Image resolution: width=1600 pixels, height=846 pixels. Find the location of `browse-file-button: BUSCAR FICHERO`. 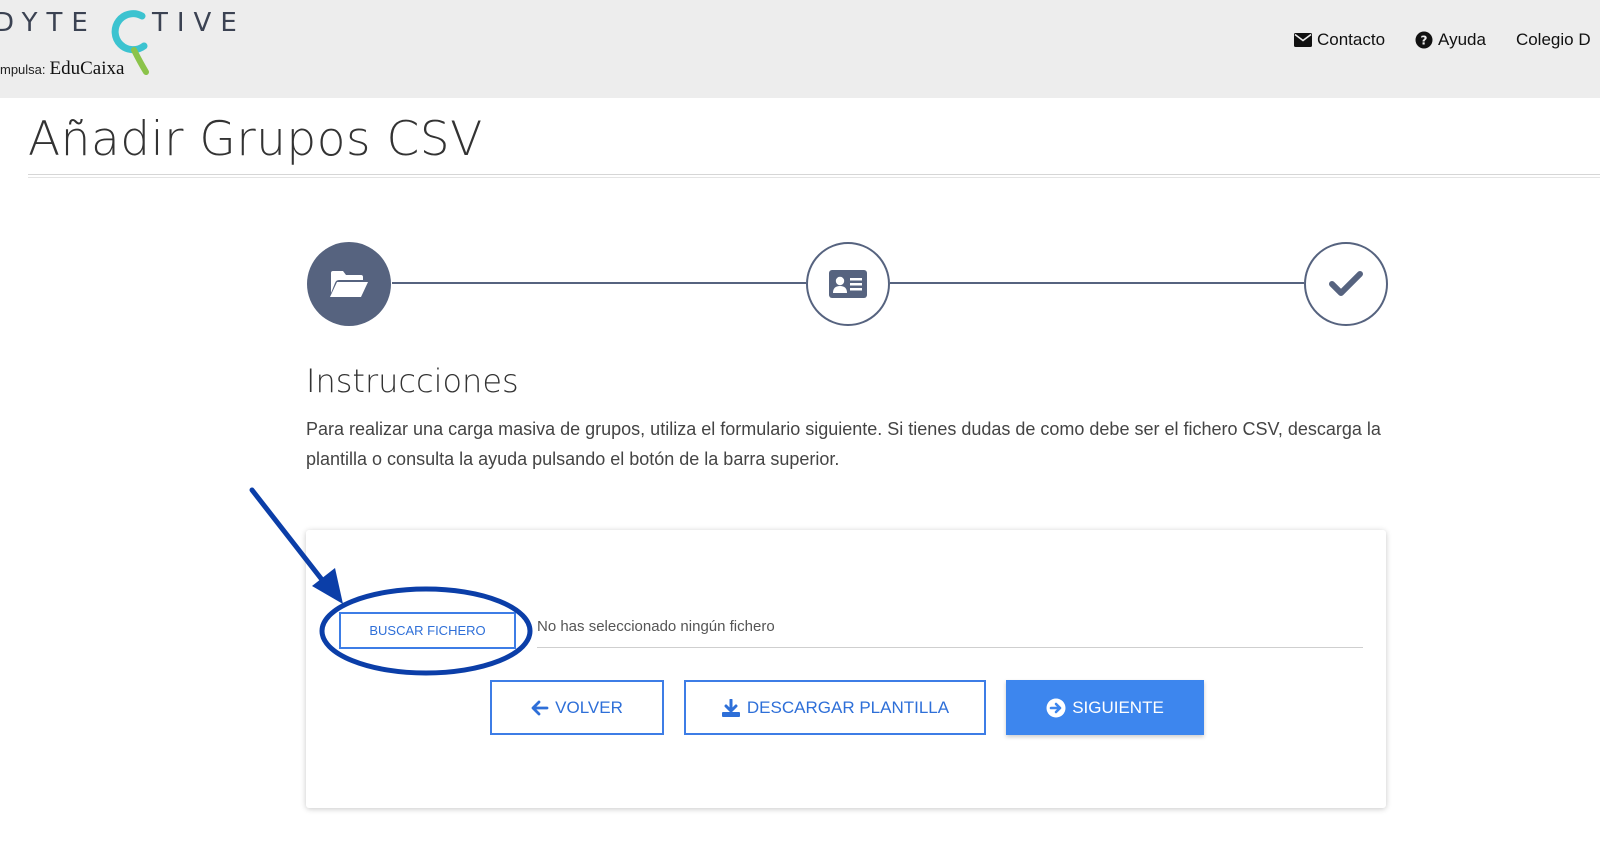

browse-file-button: BUSCAR FICHERO is located at coordinates (427, 630).